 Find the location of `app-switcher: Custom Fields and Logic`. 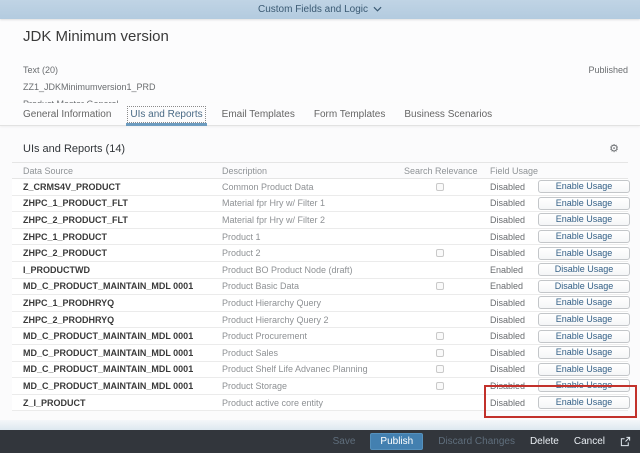

app-switcher: Custom Fields and Logic is located at coordinates (320, 9).